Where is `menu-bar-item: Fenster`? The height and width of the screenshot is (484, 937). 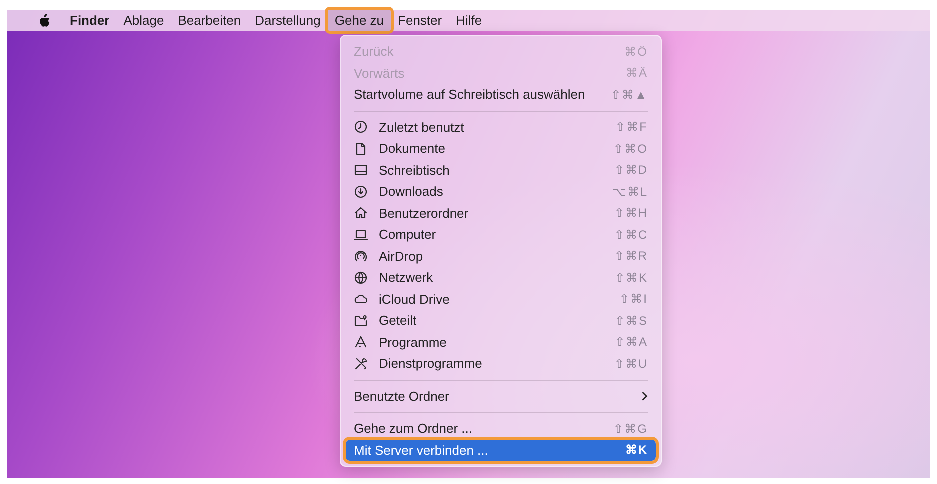
menu-bar-item: Fenster is located at coordinates (420, 20).